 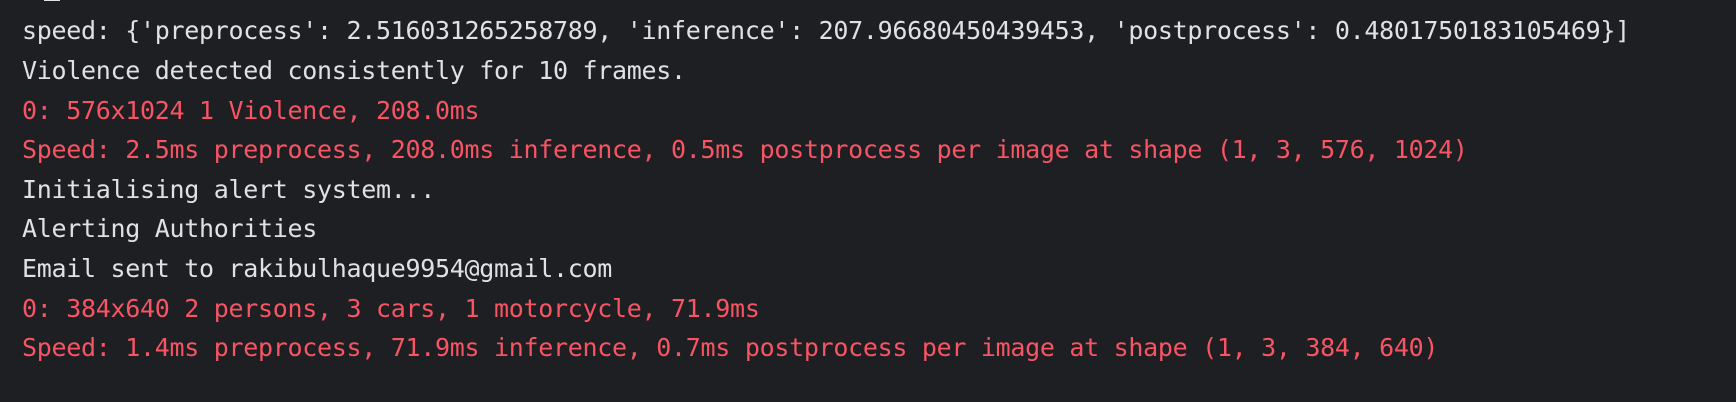 What do you see at coordinates (52, 0) in the screenshot?
I see `clipped-previous-line` at bounding box center [52, 0].